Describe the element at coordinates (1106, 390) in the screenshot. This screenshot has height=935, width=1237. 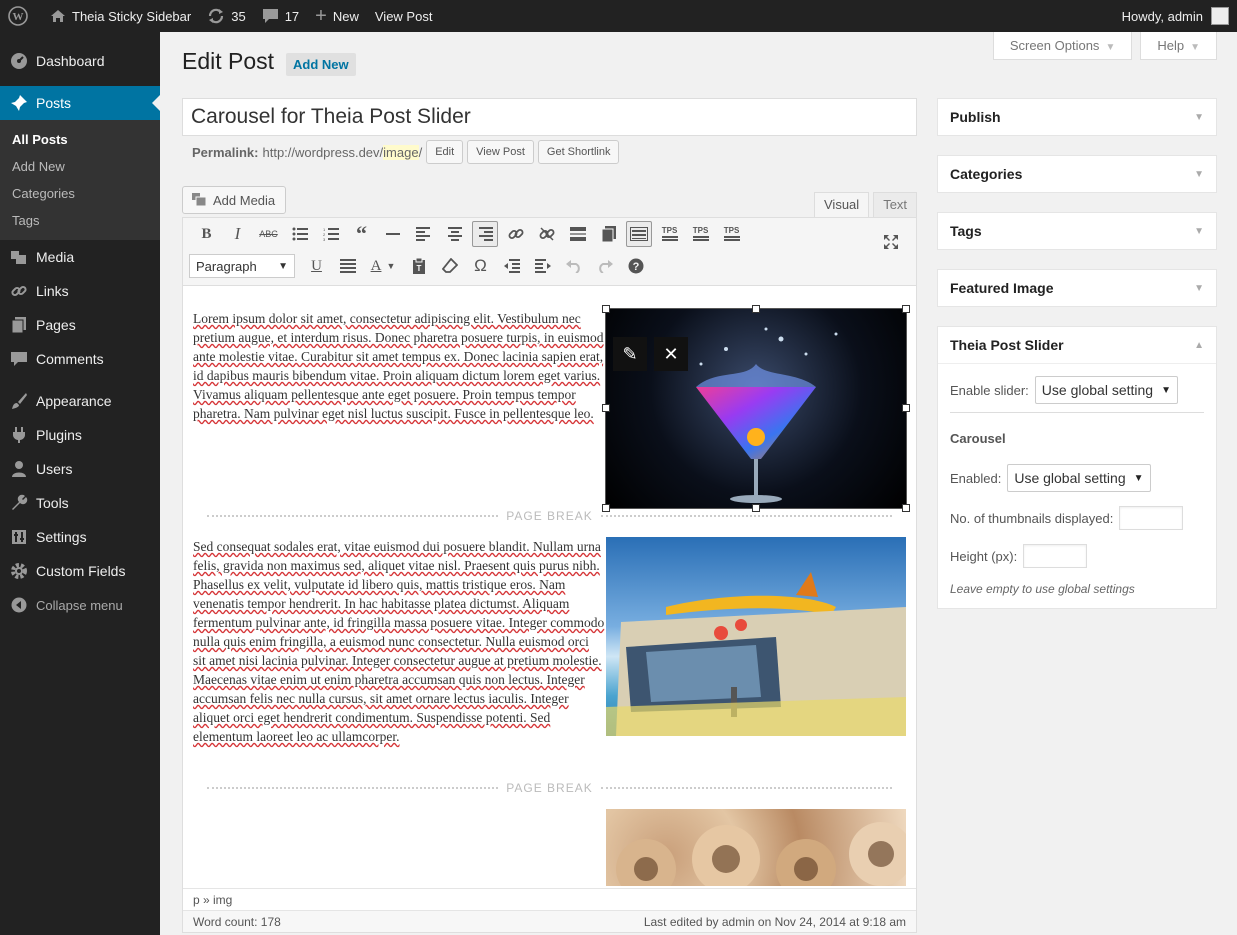
I see `enable-slider-select: Use global setting ▼` at that location.